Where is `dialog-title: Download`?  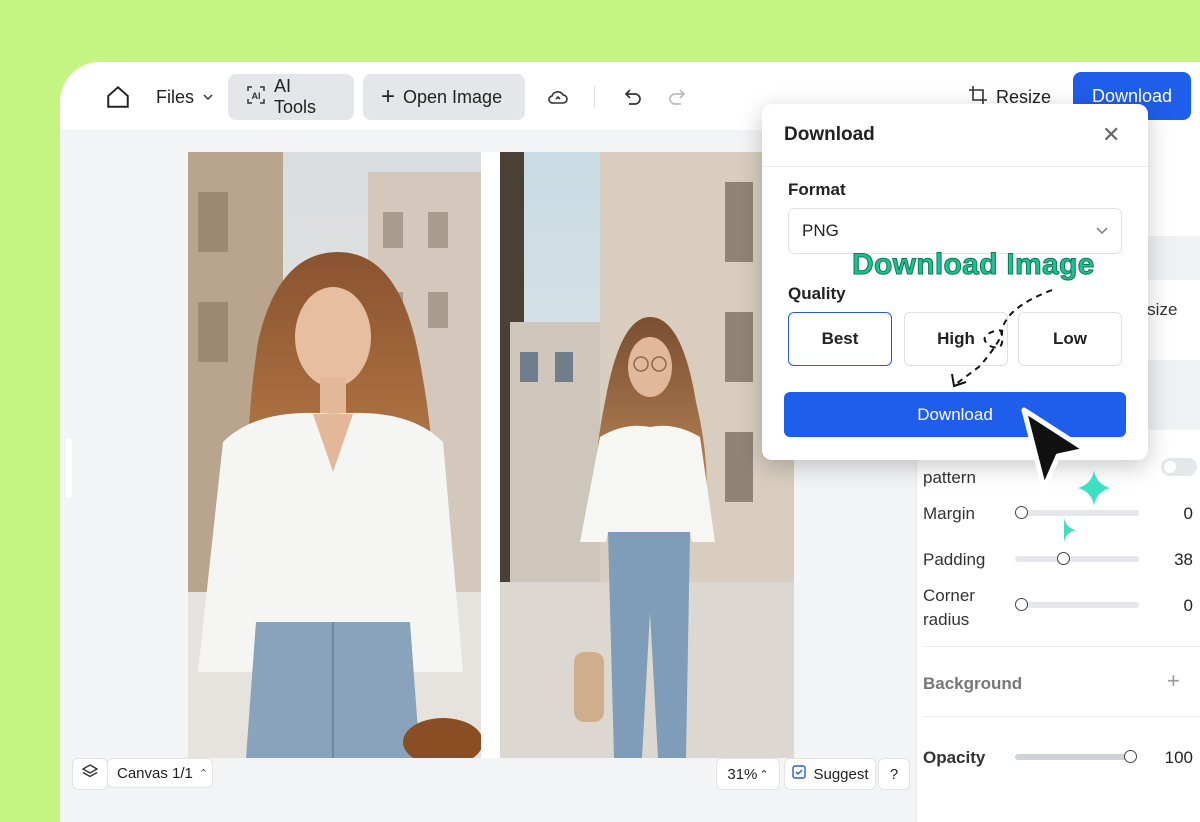
dialog-title: Download is located at coordinates (829, 134).